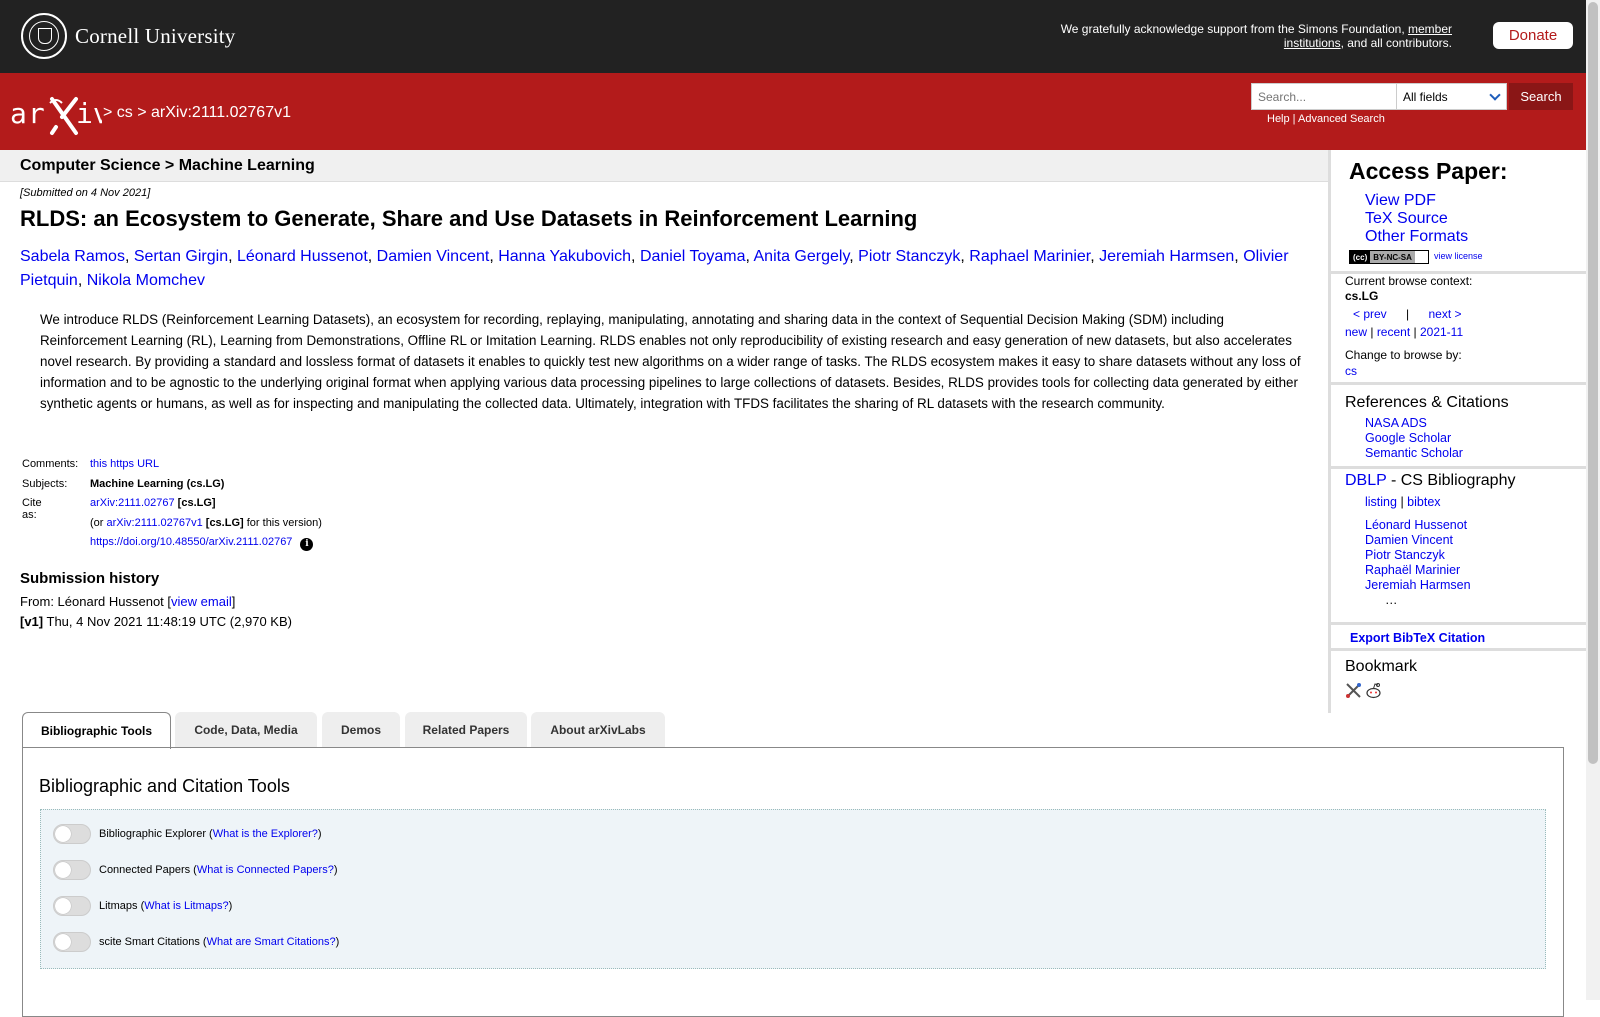  What do you see at coordinates (1416, 525) in the screenshot?
I see `dblp-author-link: Léonard Hussenot` at bounding box center [1416, 525].